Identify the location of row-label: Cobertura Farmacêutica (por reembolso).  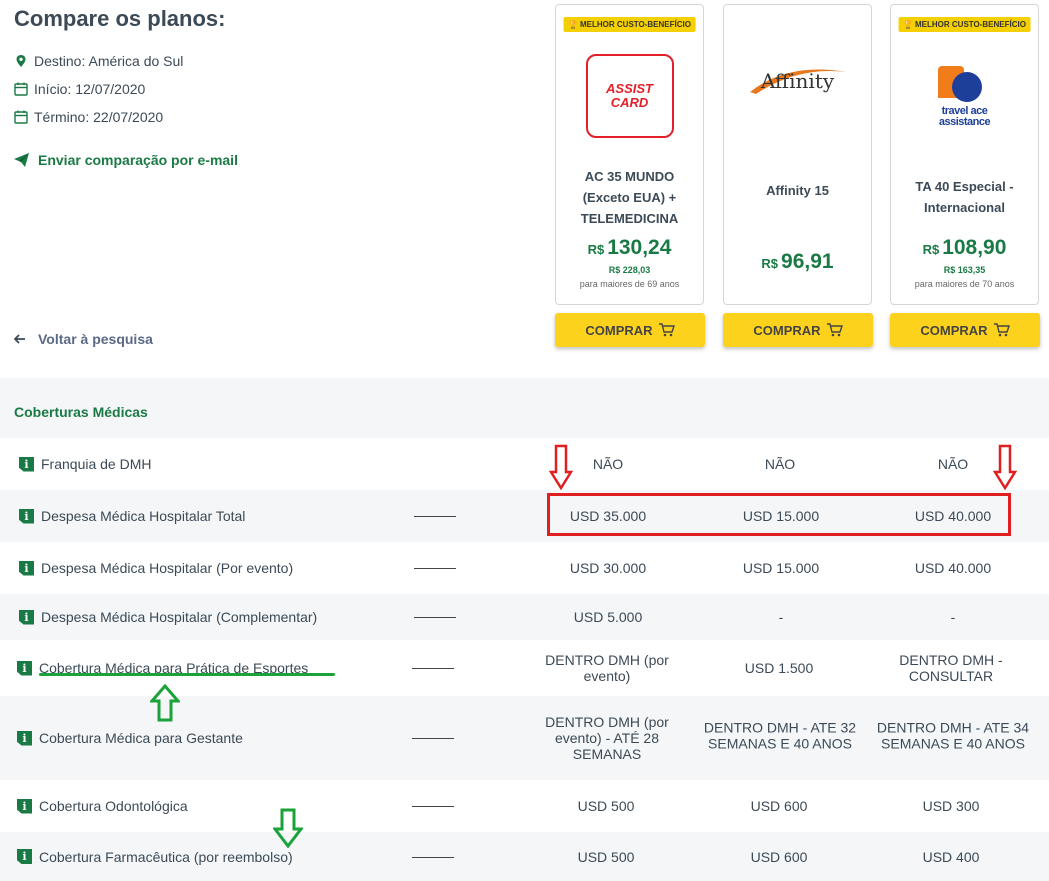
(166, 856).